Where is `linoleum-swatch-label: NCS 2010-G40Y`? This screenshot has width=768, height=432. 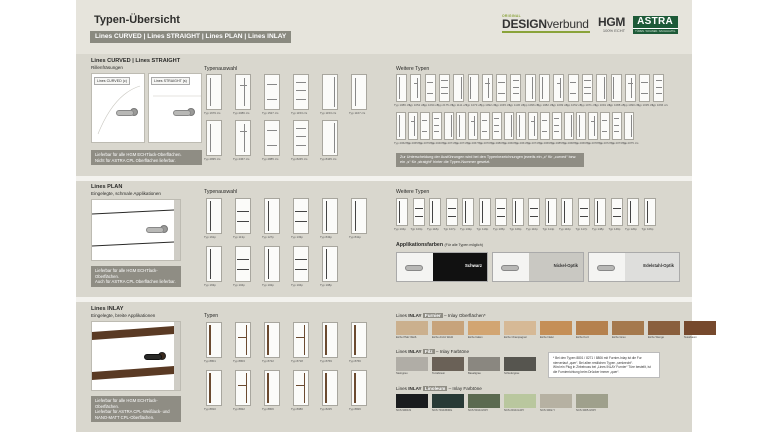
linoleum-swatch-label: NCS 2010-G40Y is located at coordinates (514, 410).